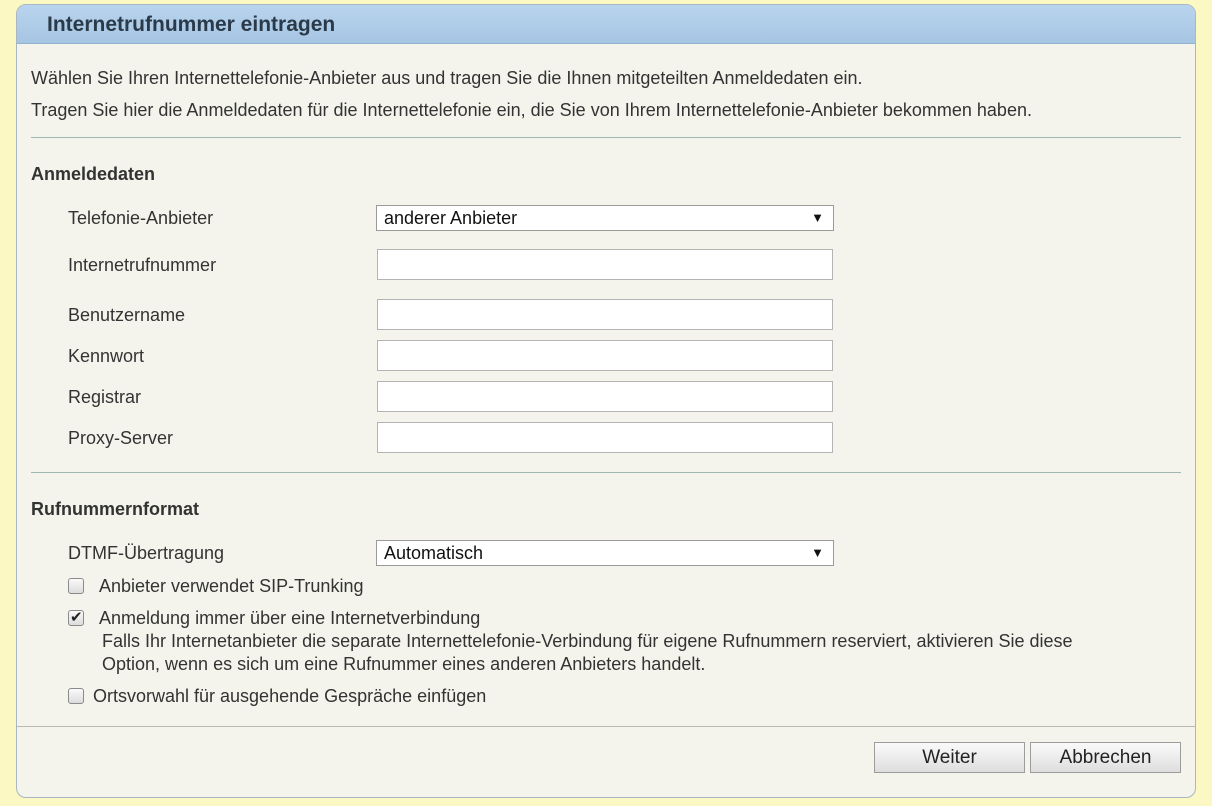 Image resolution: width=1212 pixels, height=806 pixels. I want to click on dialog-title: Internetrufnummer eintragen, so click(606, 24).